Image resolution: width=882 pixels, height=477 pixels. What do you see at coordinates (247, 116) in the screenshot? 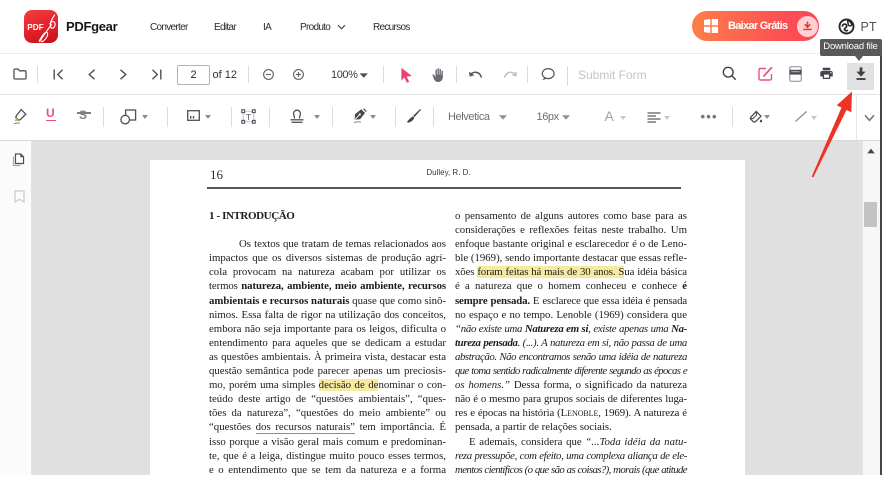
I see `svg-text: T` at bounding box center [247, 116].